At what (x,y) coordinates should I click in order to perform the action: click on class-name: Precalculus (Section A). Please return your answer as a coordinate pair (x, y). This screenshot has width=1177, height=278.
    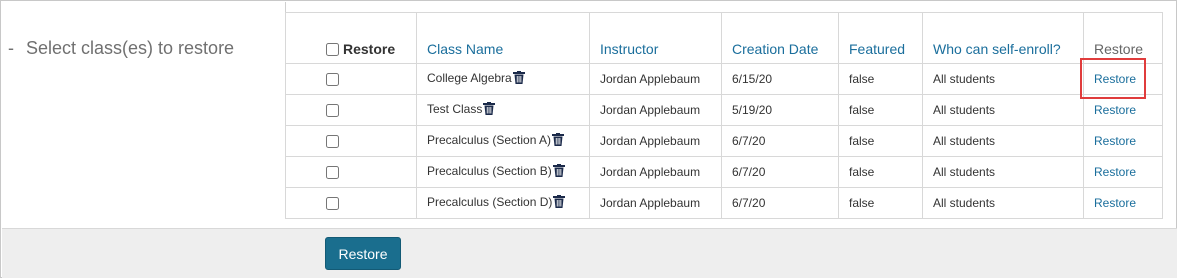
    Looking at the image, I should click on (489, 140).